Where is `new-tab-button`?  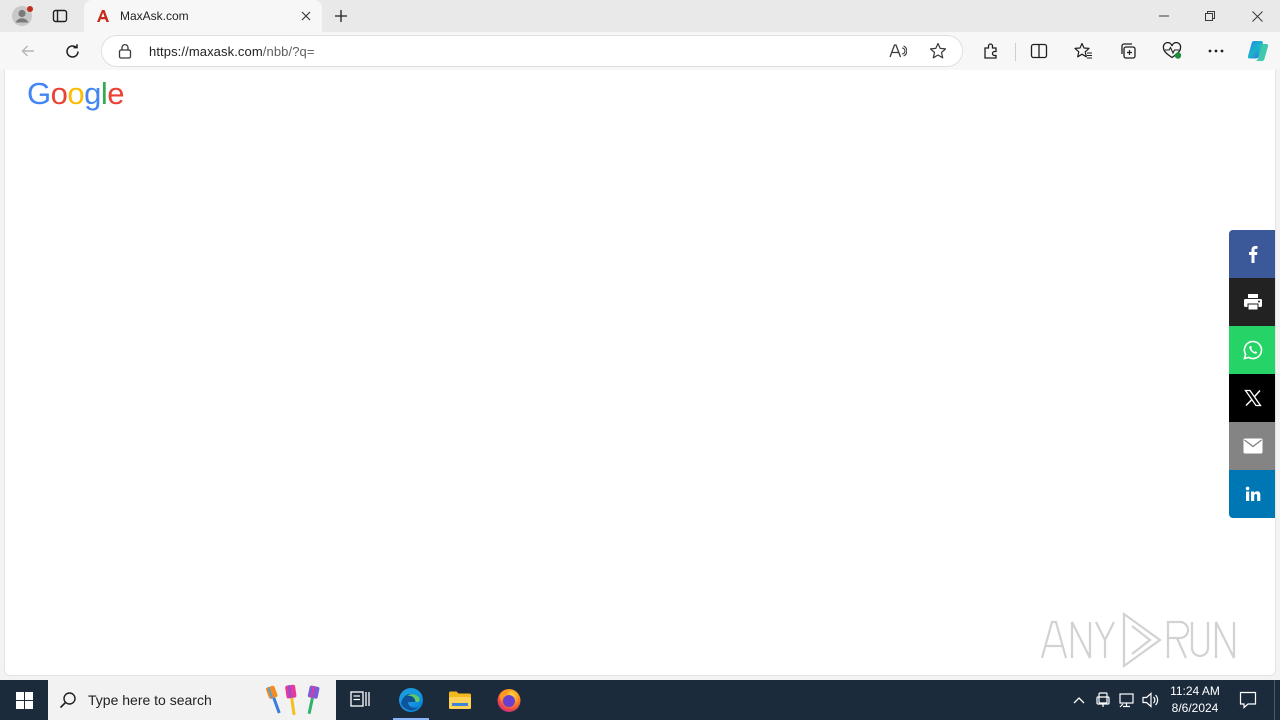 new-tab-button is located at coordinates (341, 16).